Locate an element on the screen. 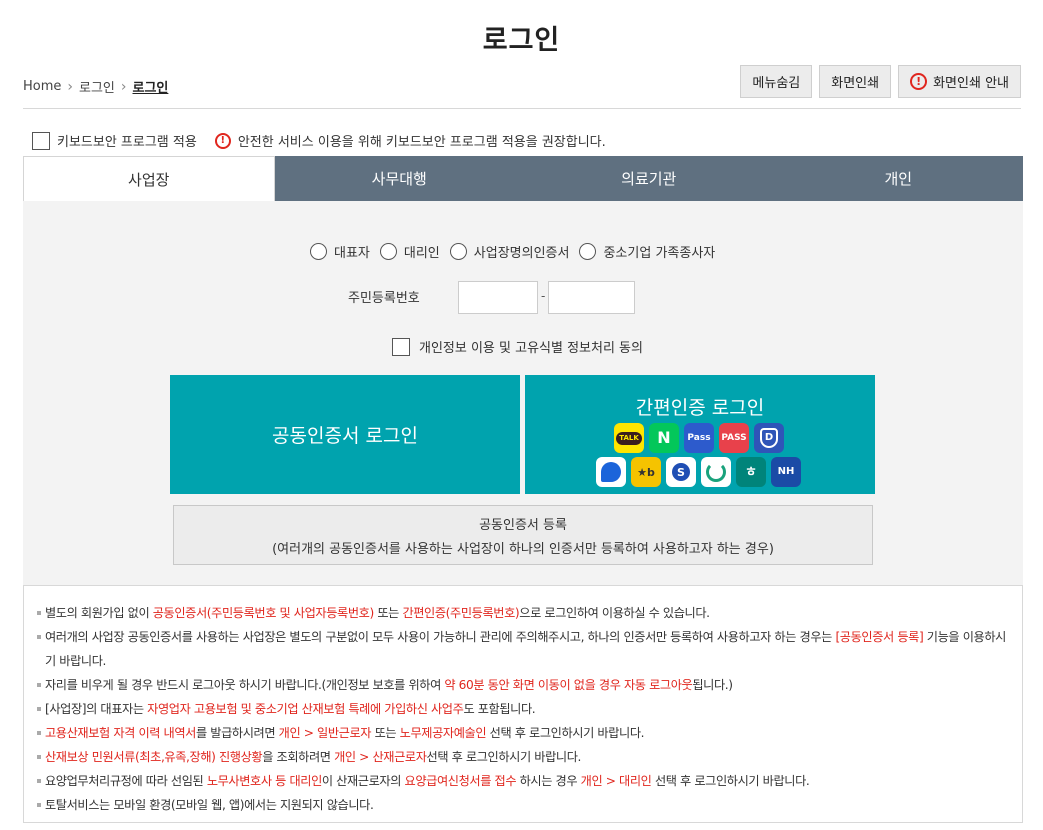 The width and height of the screenshot is (1043, 830). radio-label: 중소기업 가족종사자 is located at coordinates (659, 253).